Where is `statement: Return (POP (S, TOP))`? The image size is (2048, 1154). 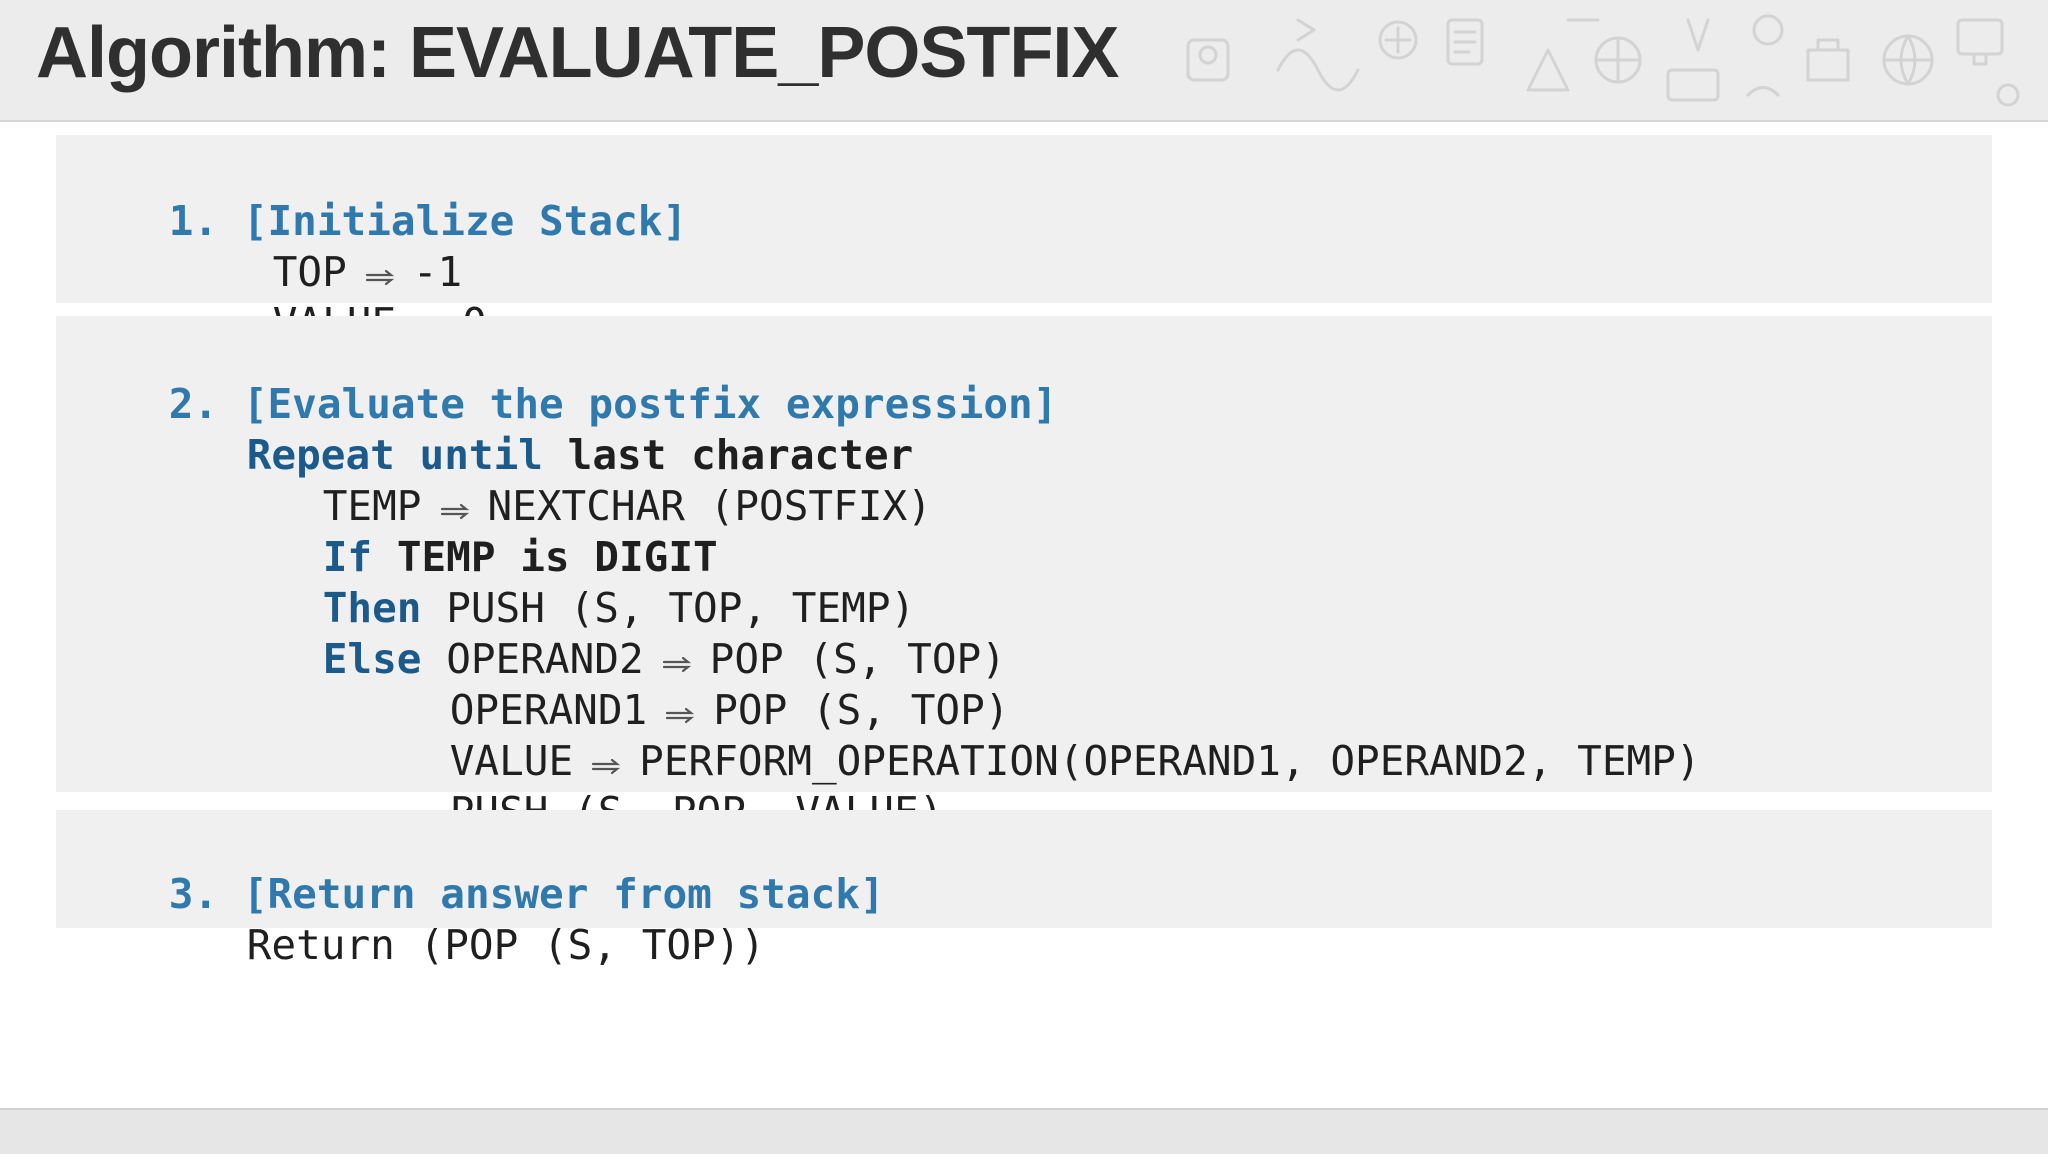 statement: Return (POP (S, TOP)) is located at coordinates (506, 945).